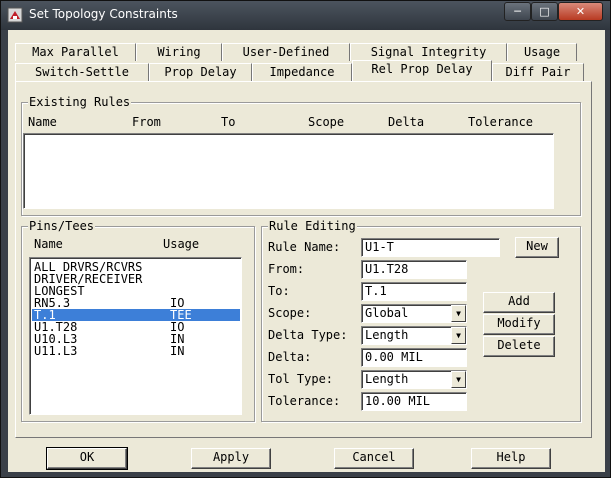 The height and width of the screenshot is (478, 611). I want to click on tab-label: Signal Integrity, so click(428, 52).